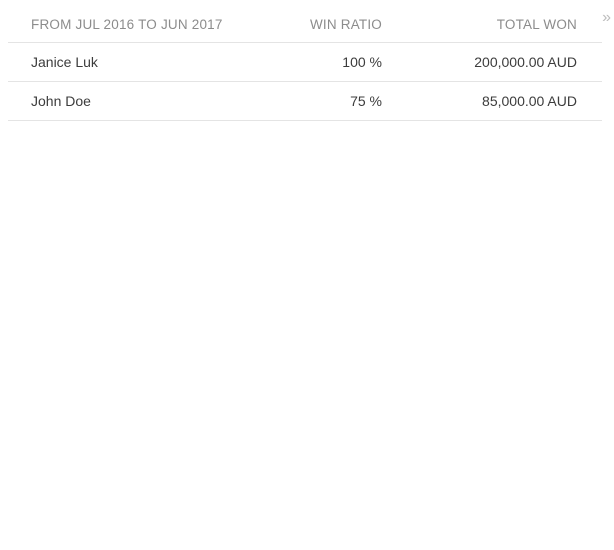 Image resolution: width=614 pixels, height=550 pixels. I want to click on user-name: John Doe, so click(61, 101).